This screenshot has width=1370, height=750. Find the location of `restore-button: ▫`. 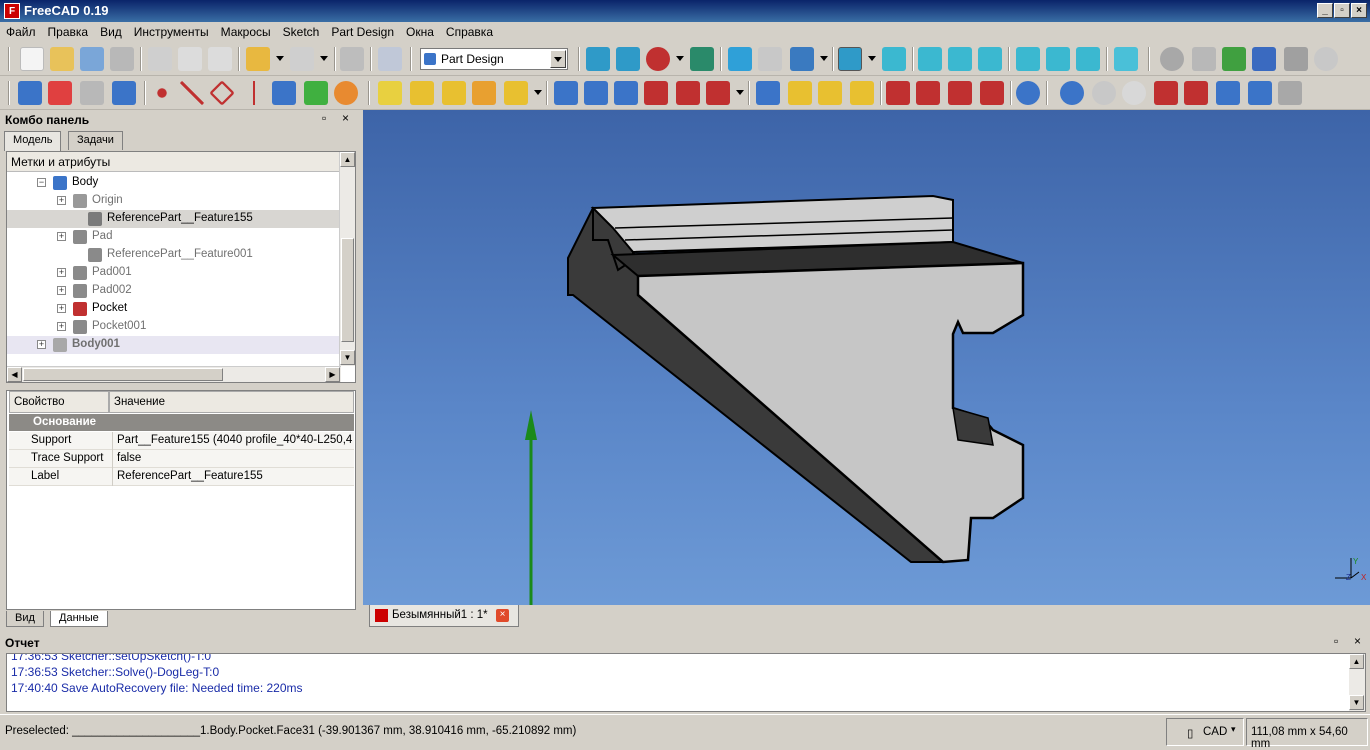

restore-button: ▫ is located at coordinates (1342, 10).